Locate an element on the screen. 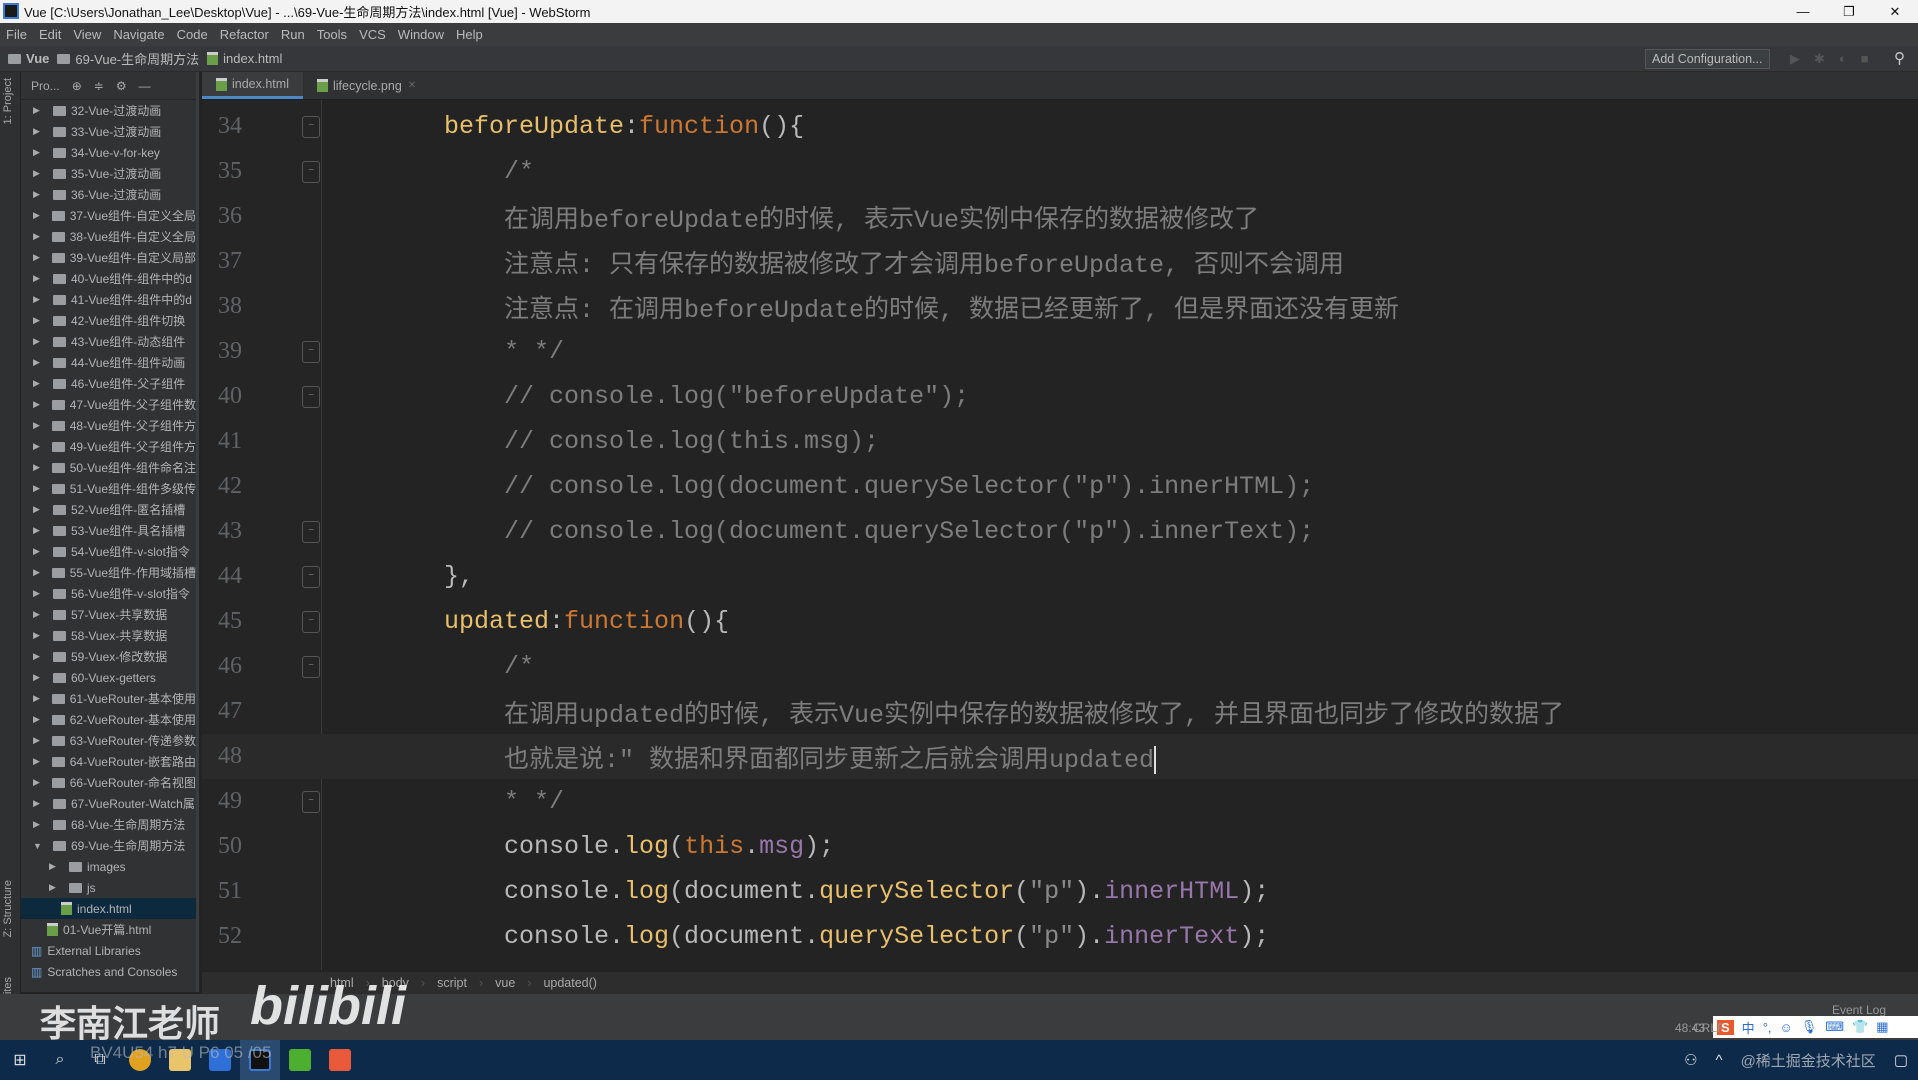 The image size is (1918, 1080). tree-item: ▶ 44-Vue组件-组件动画 is located at coordinates (108, 362).